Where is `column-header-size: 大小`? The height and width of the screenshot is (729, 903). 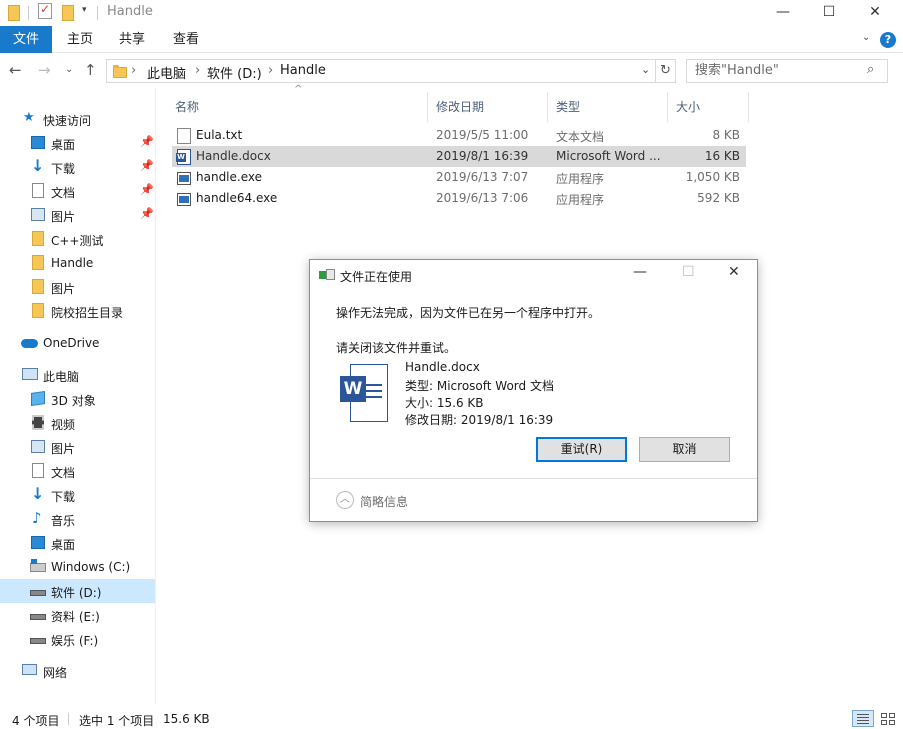 column-header-size: 大小 is located at coordinates (688, 106).